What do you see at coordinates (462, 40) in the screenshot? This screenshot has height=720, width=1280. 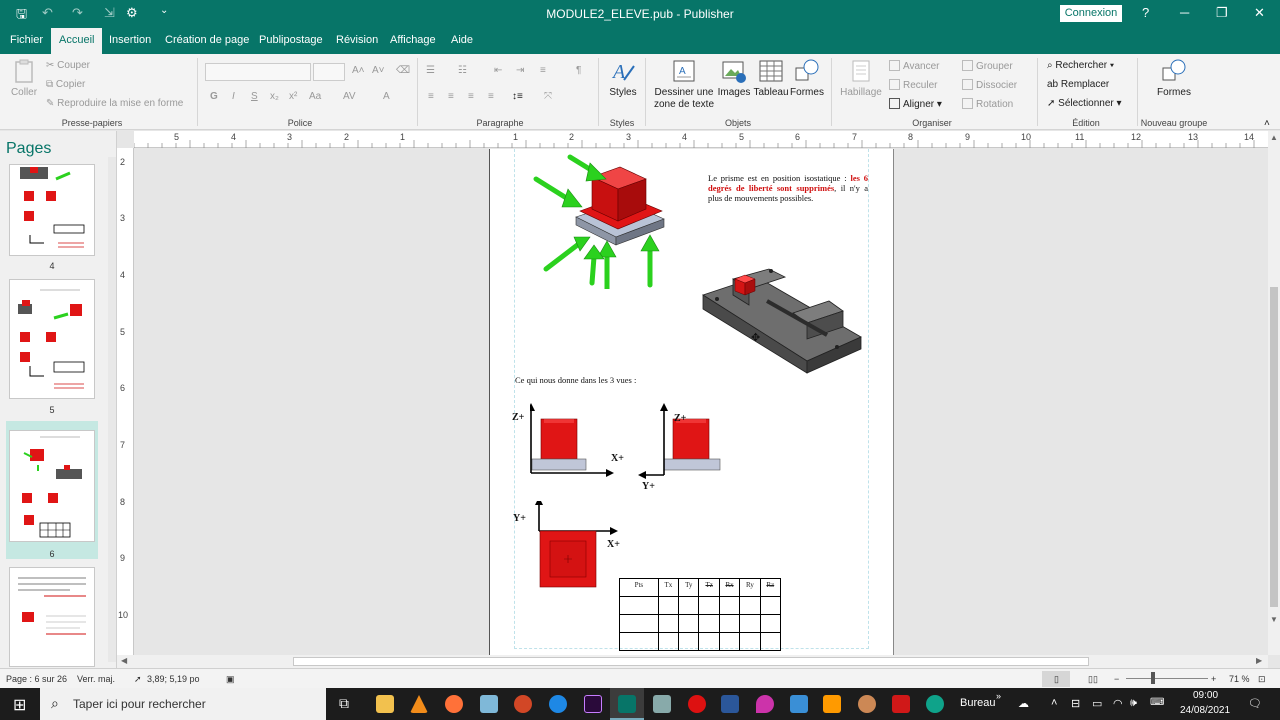 I see `tab-aide: Aide` at bounding box center [462, 40].